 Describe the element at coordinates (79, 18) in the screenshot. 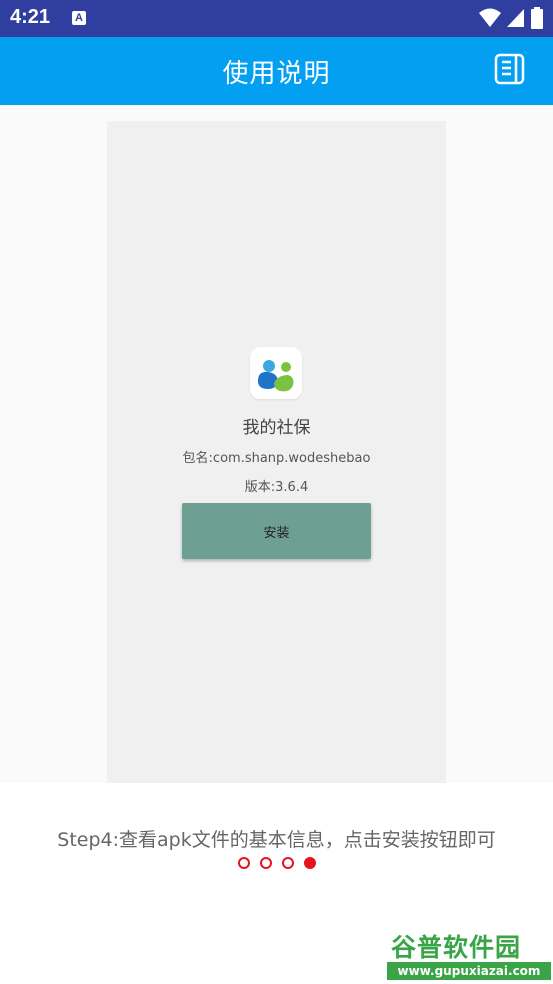

I see `notification-a-icon: A` at that location.